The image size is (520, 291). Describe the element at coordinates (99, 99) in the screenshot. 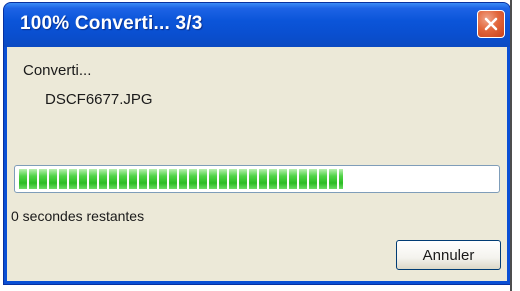

I see `current-filename: DSCF6677.JPG` at that location.